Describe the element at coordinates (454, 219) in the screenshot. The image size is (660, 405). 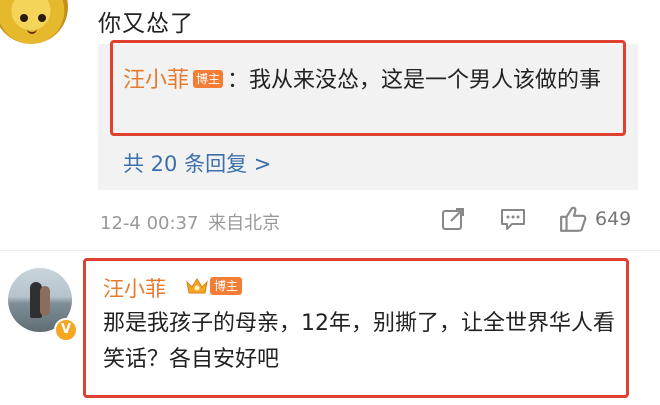
I see `share-icon` at that location.